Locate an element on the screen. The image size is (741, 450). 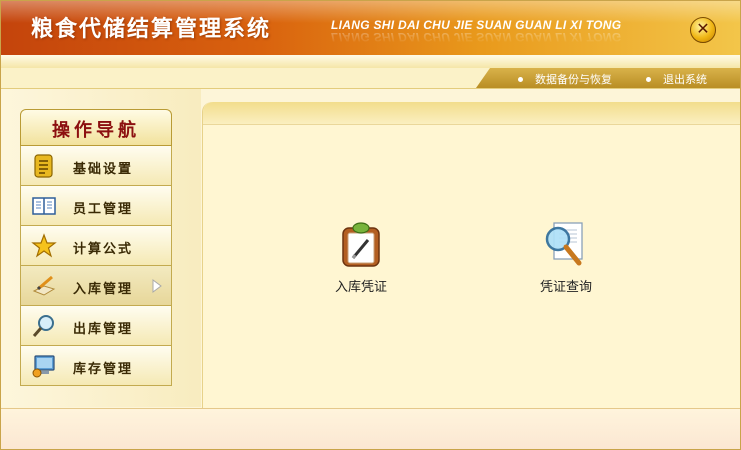
app-title: 粮食代储结算管理系统 is located at coordinates (151, 29).